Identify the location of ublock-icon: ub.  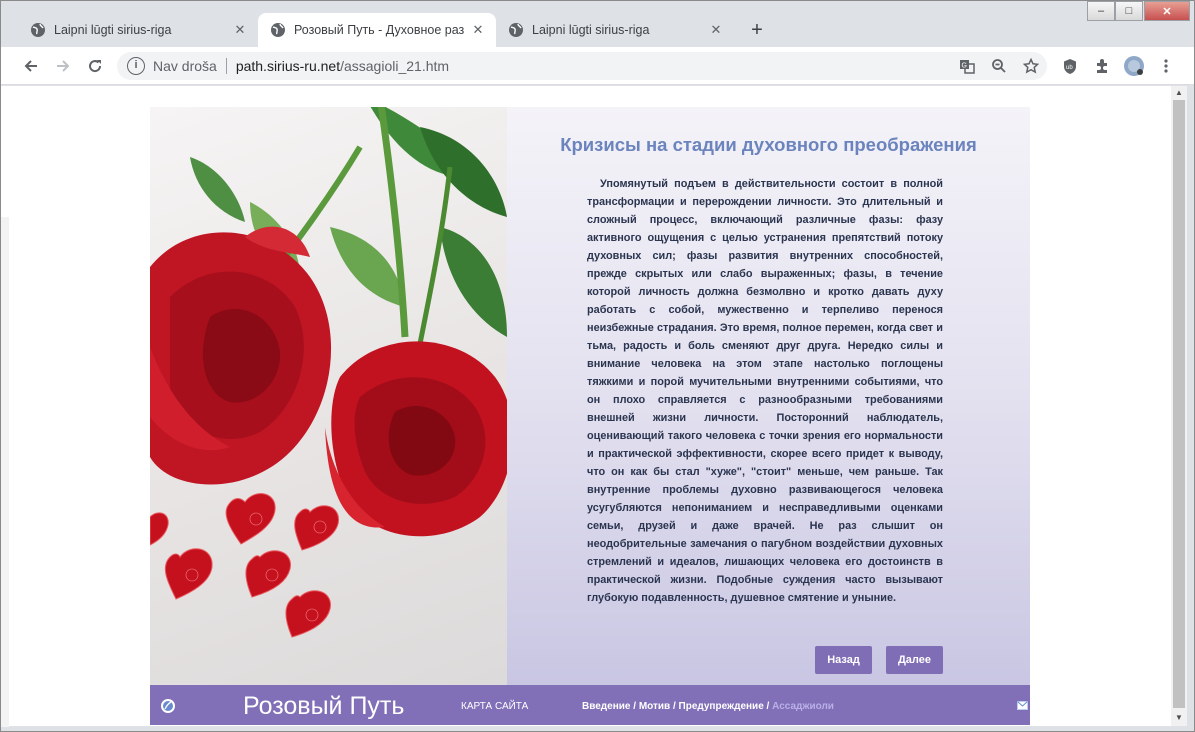
(1070, 66).